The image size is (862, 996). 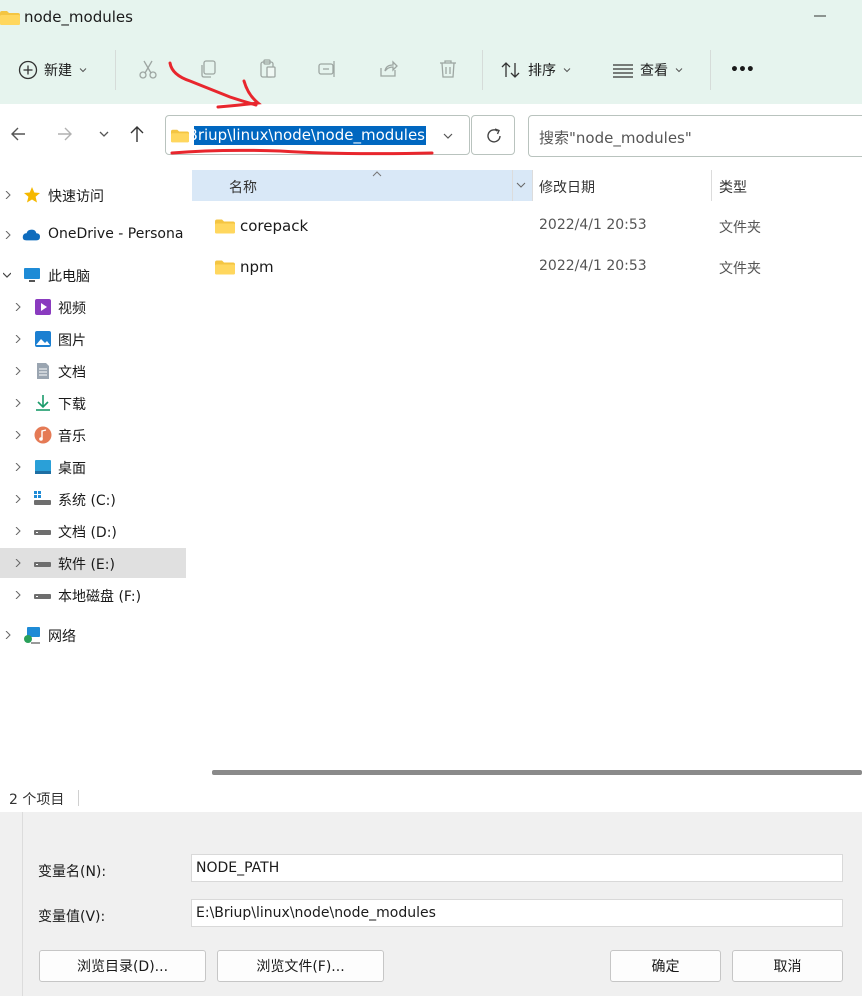 What do you see at coordinates (431, 797) in the screenshot?
I see `status-bar` at bounding box center [431, 797].